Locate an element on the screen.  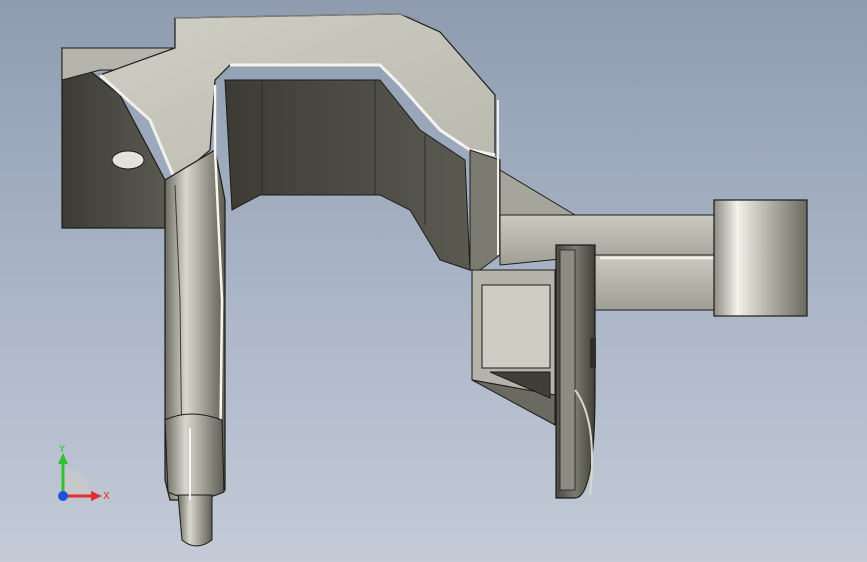
cylinder-boss is located at coordinates (760, 258).